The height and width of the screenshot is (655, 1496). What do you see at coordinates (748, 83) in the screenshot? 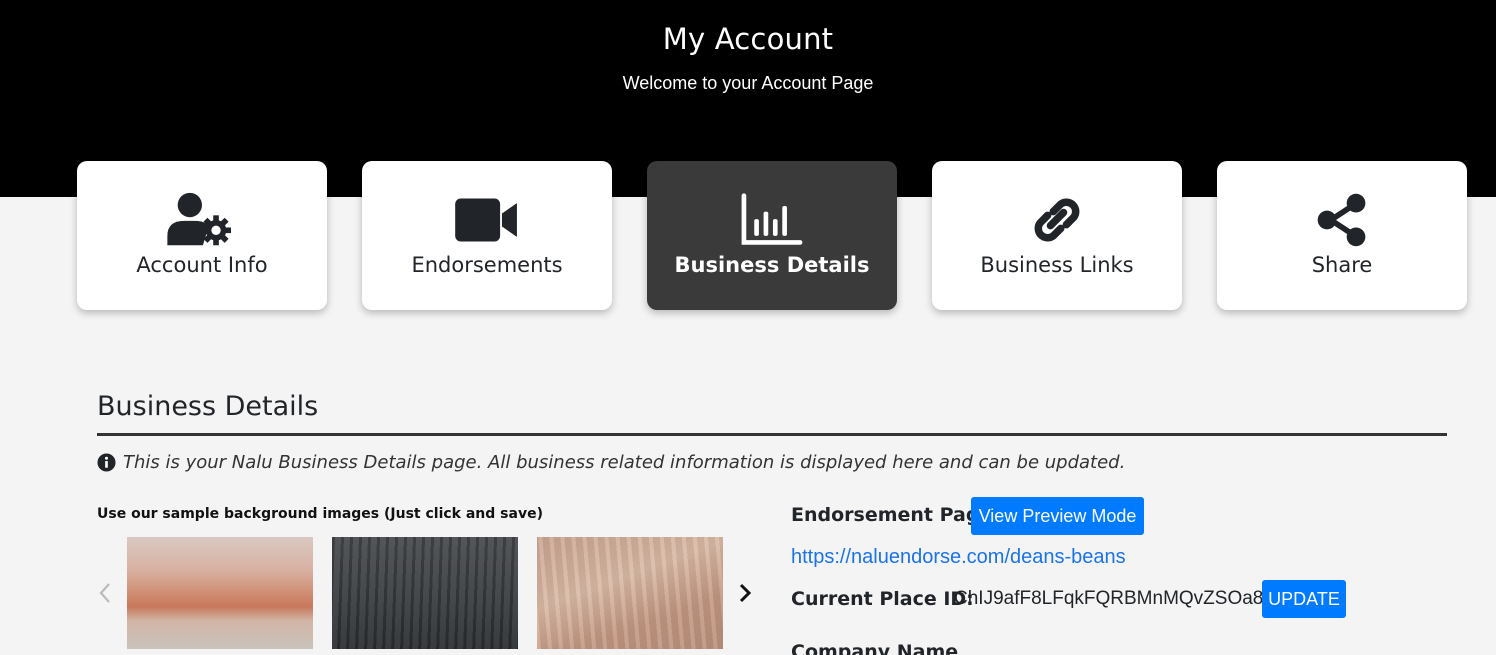
I see `page-subtitle: Welcome to your Account Page` at bounding box center [748, 83].